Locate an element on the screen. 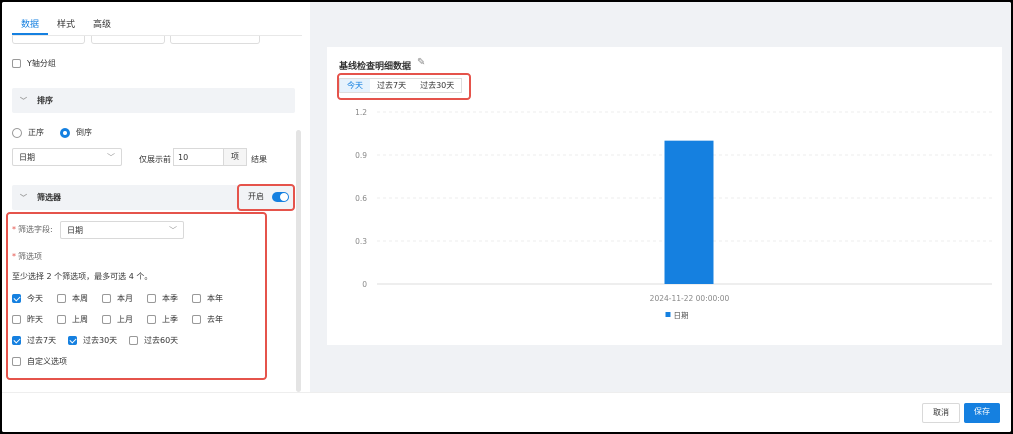  filter-field-select: 日期 ﹀ is located at coordinates (122, 230).